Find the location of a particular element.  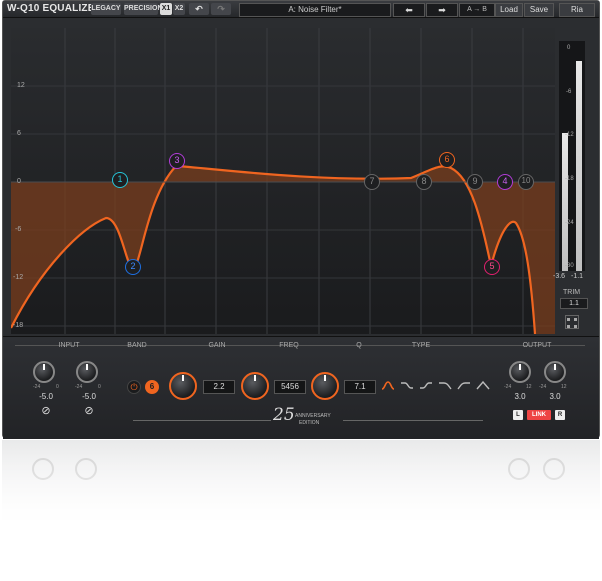

gain-section-label: GAIN is located at coordinates (217, 345).